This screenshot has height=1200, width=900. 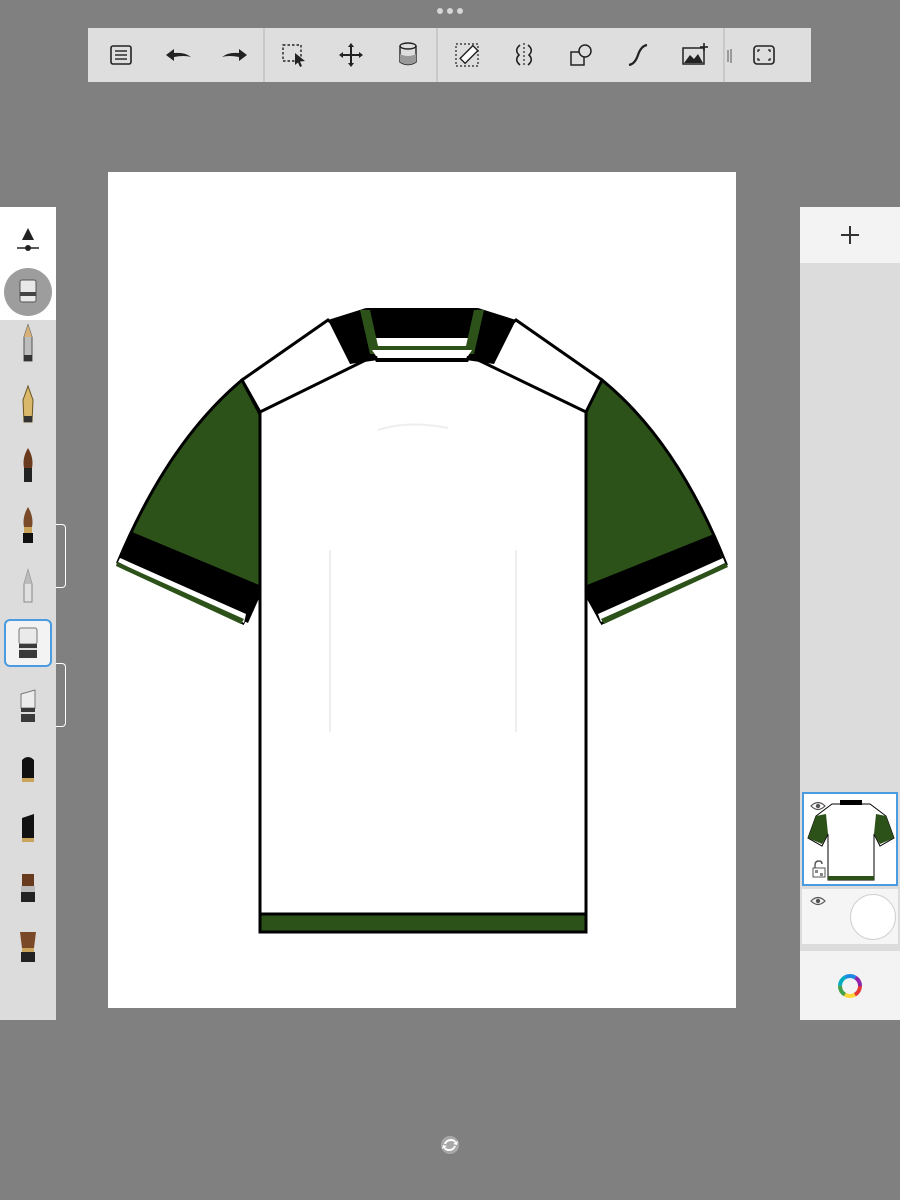 I want to click on fan-brush-icon, so click(x=28, y=947).